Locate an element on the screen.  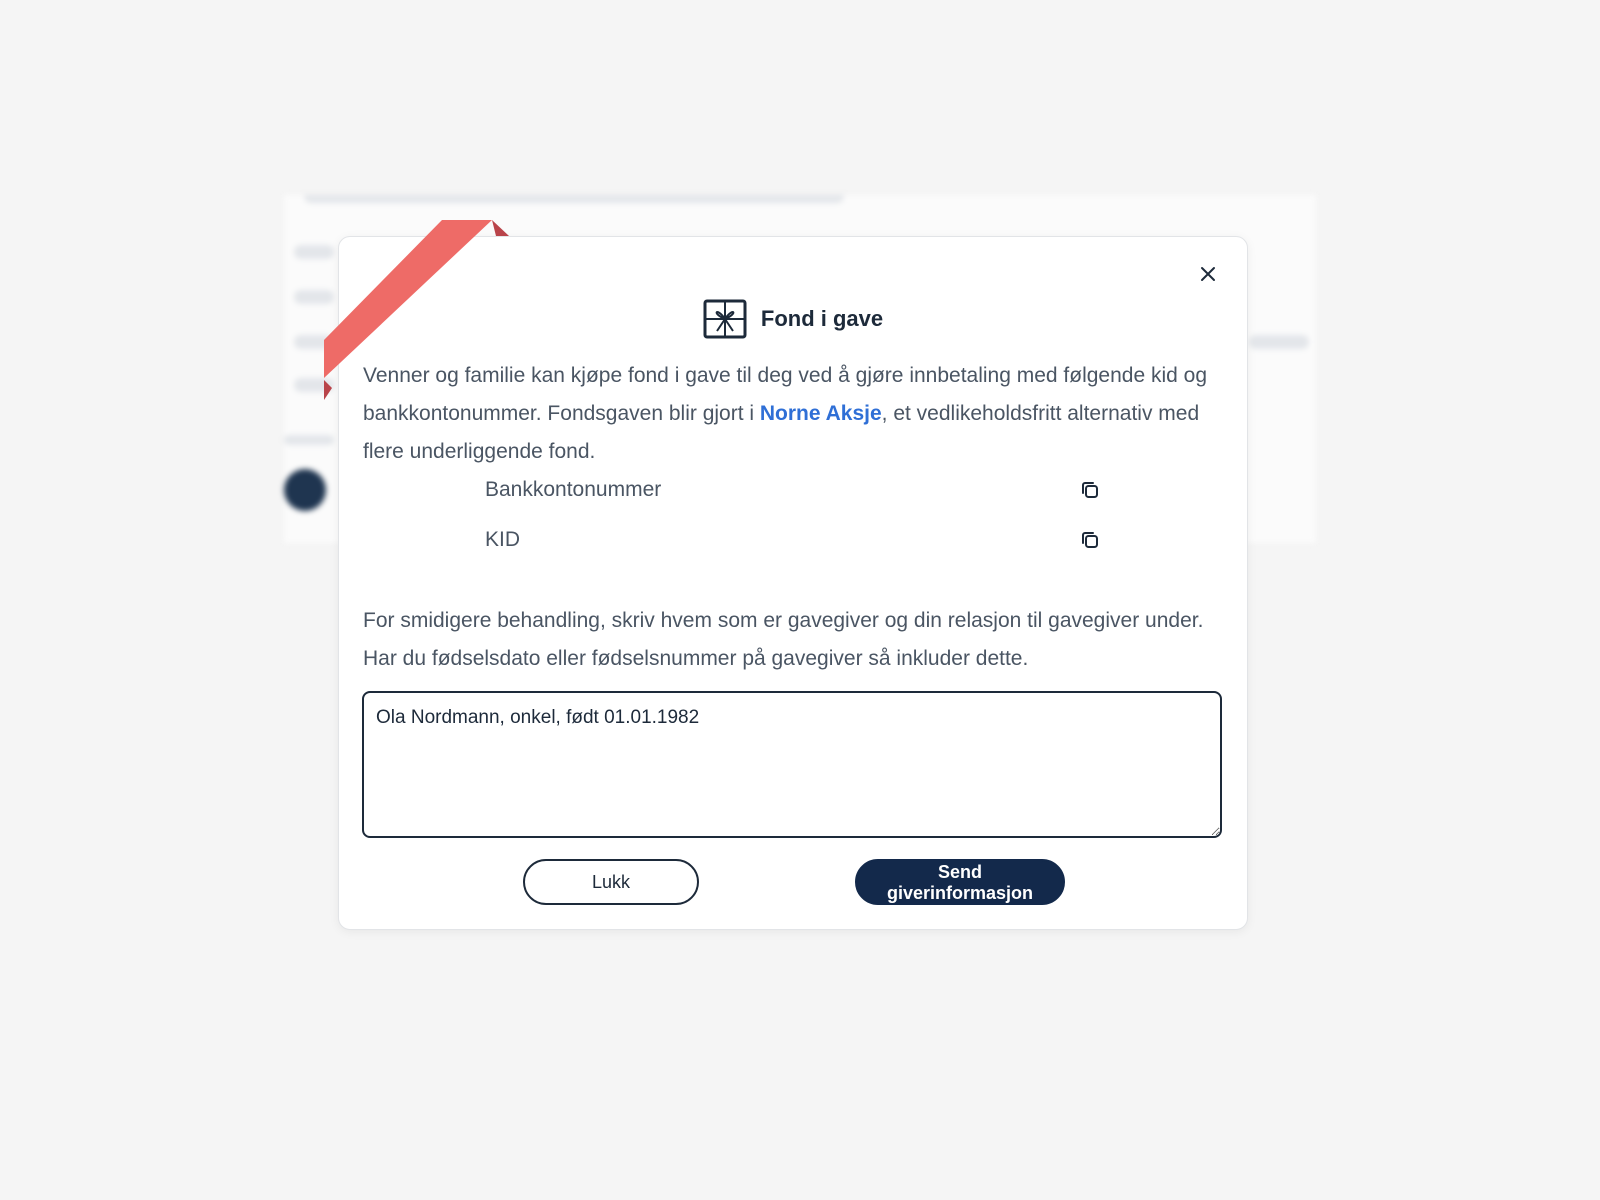
close-icon is located at coordinates (1208, 274).